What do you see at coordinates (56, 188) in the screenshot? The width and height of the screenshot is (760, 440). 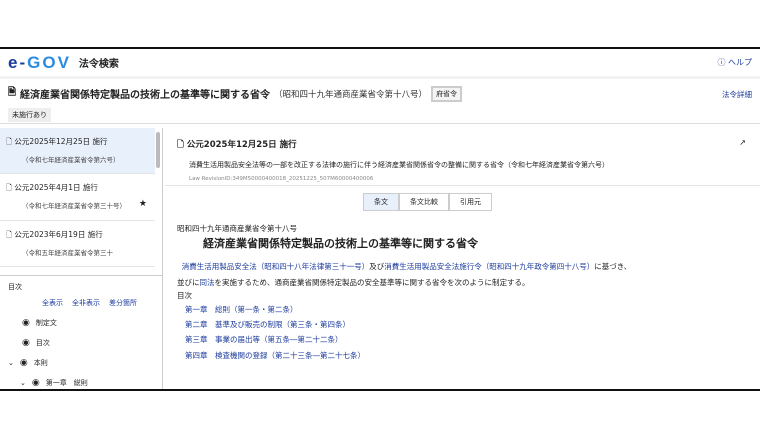 I see `version-date: 公元2025年4月1日 施行` at bounding box center [56, 188].